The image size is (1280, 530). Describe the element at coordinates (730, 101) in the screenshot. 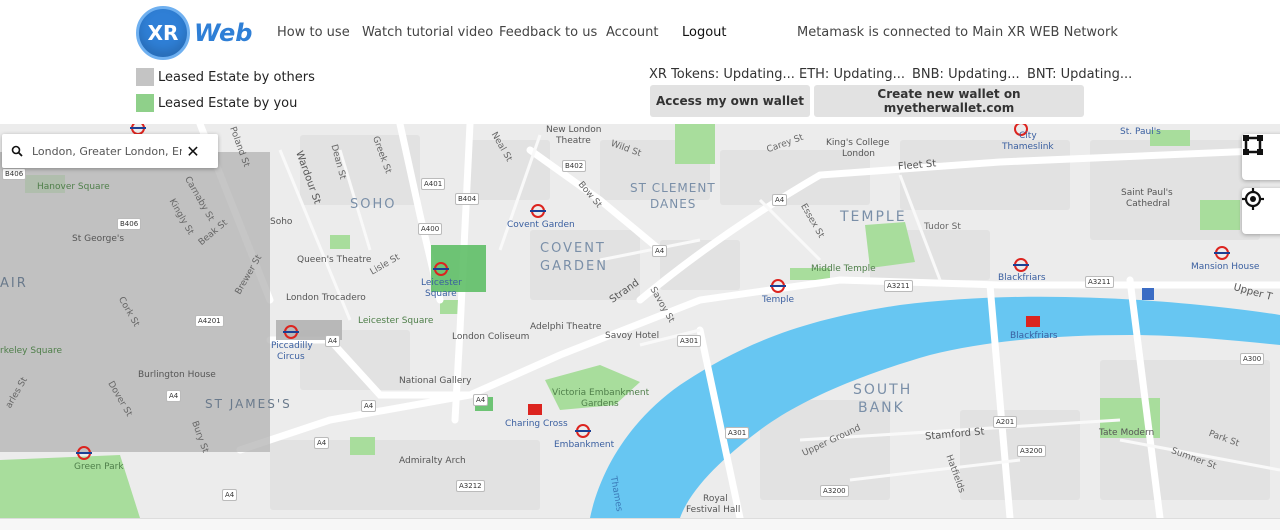

I see `access-wallet-button: Access my own wallet` at that location.